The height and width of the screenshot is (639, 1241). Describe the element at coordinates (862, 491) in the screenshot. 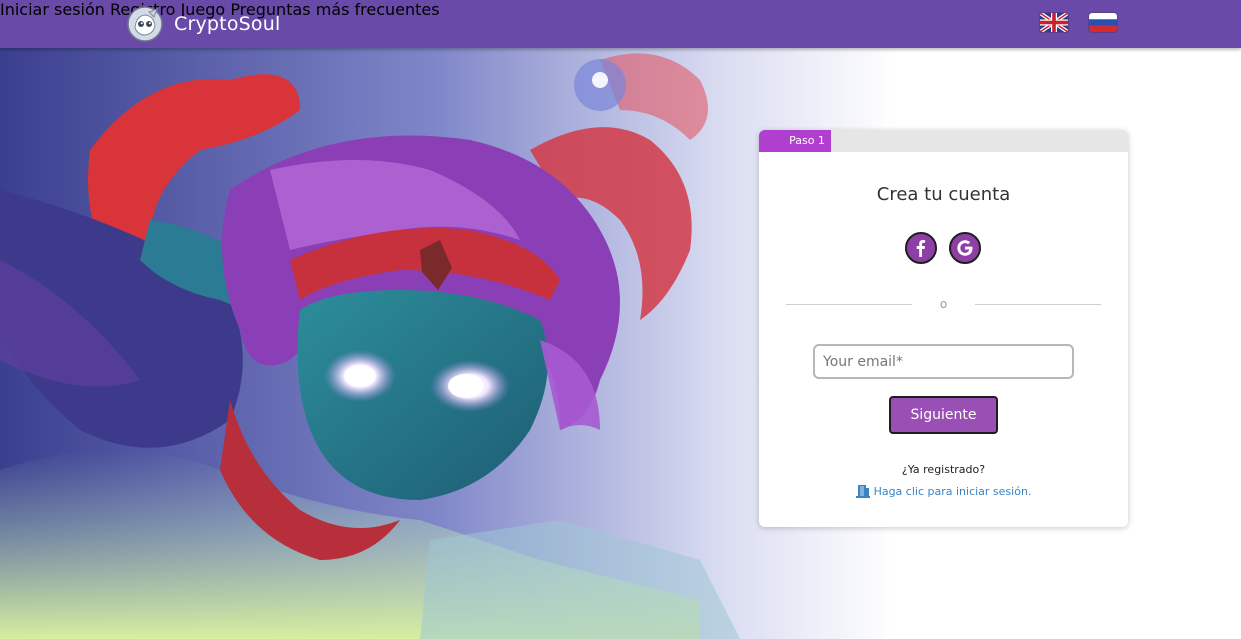

I see `door-login-icon` at that location.